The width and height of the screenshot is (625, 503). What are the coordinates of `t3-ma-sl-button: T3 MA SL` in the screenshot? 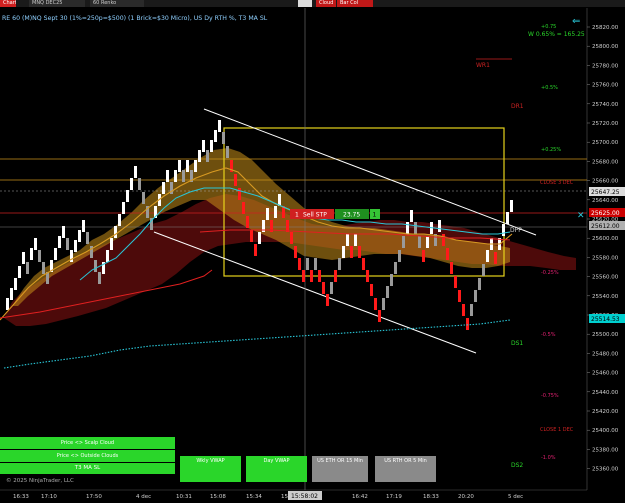 It's located at (87, 468).